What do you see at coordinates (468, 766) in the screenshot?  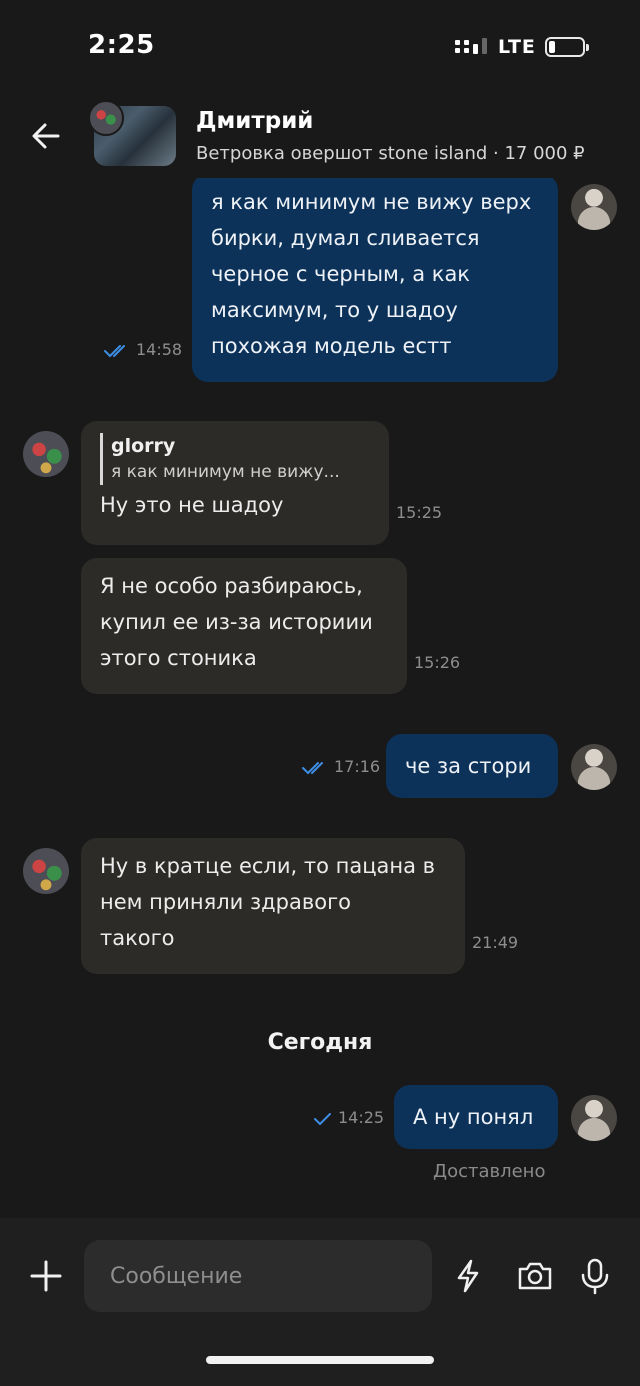 I see `message-text: че за стори` at bounding box center [468, 766].